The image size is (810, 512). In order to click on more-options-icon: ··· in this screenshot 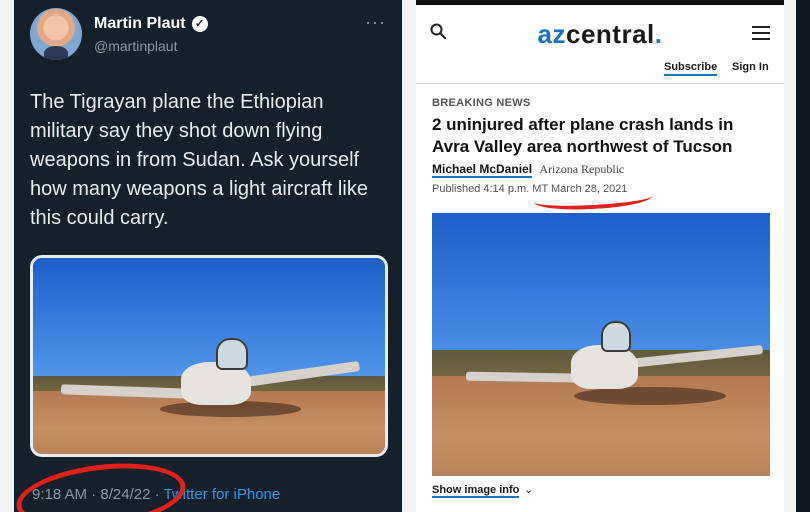, I will do `click(375, 22)`.